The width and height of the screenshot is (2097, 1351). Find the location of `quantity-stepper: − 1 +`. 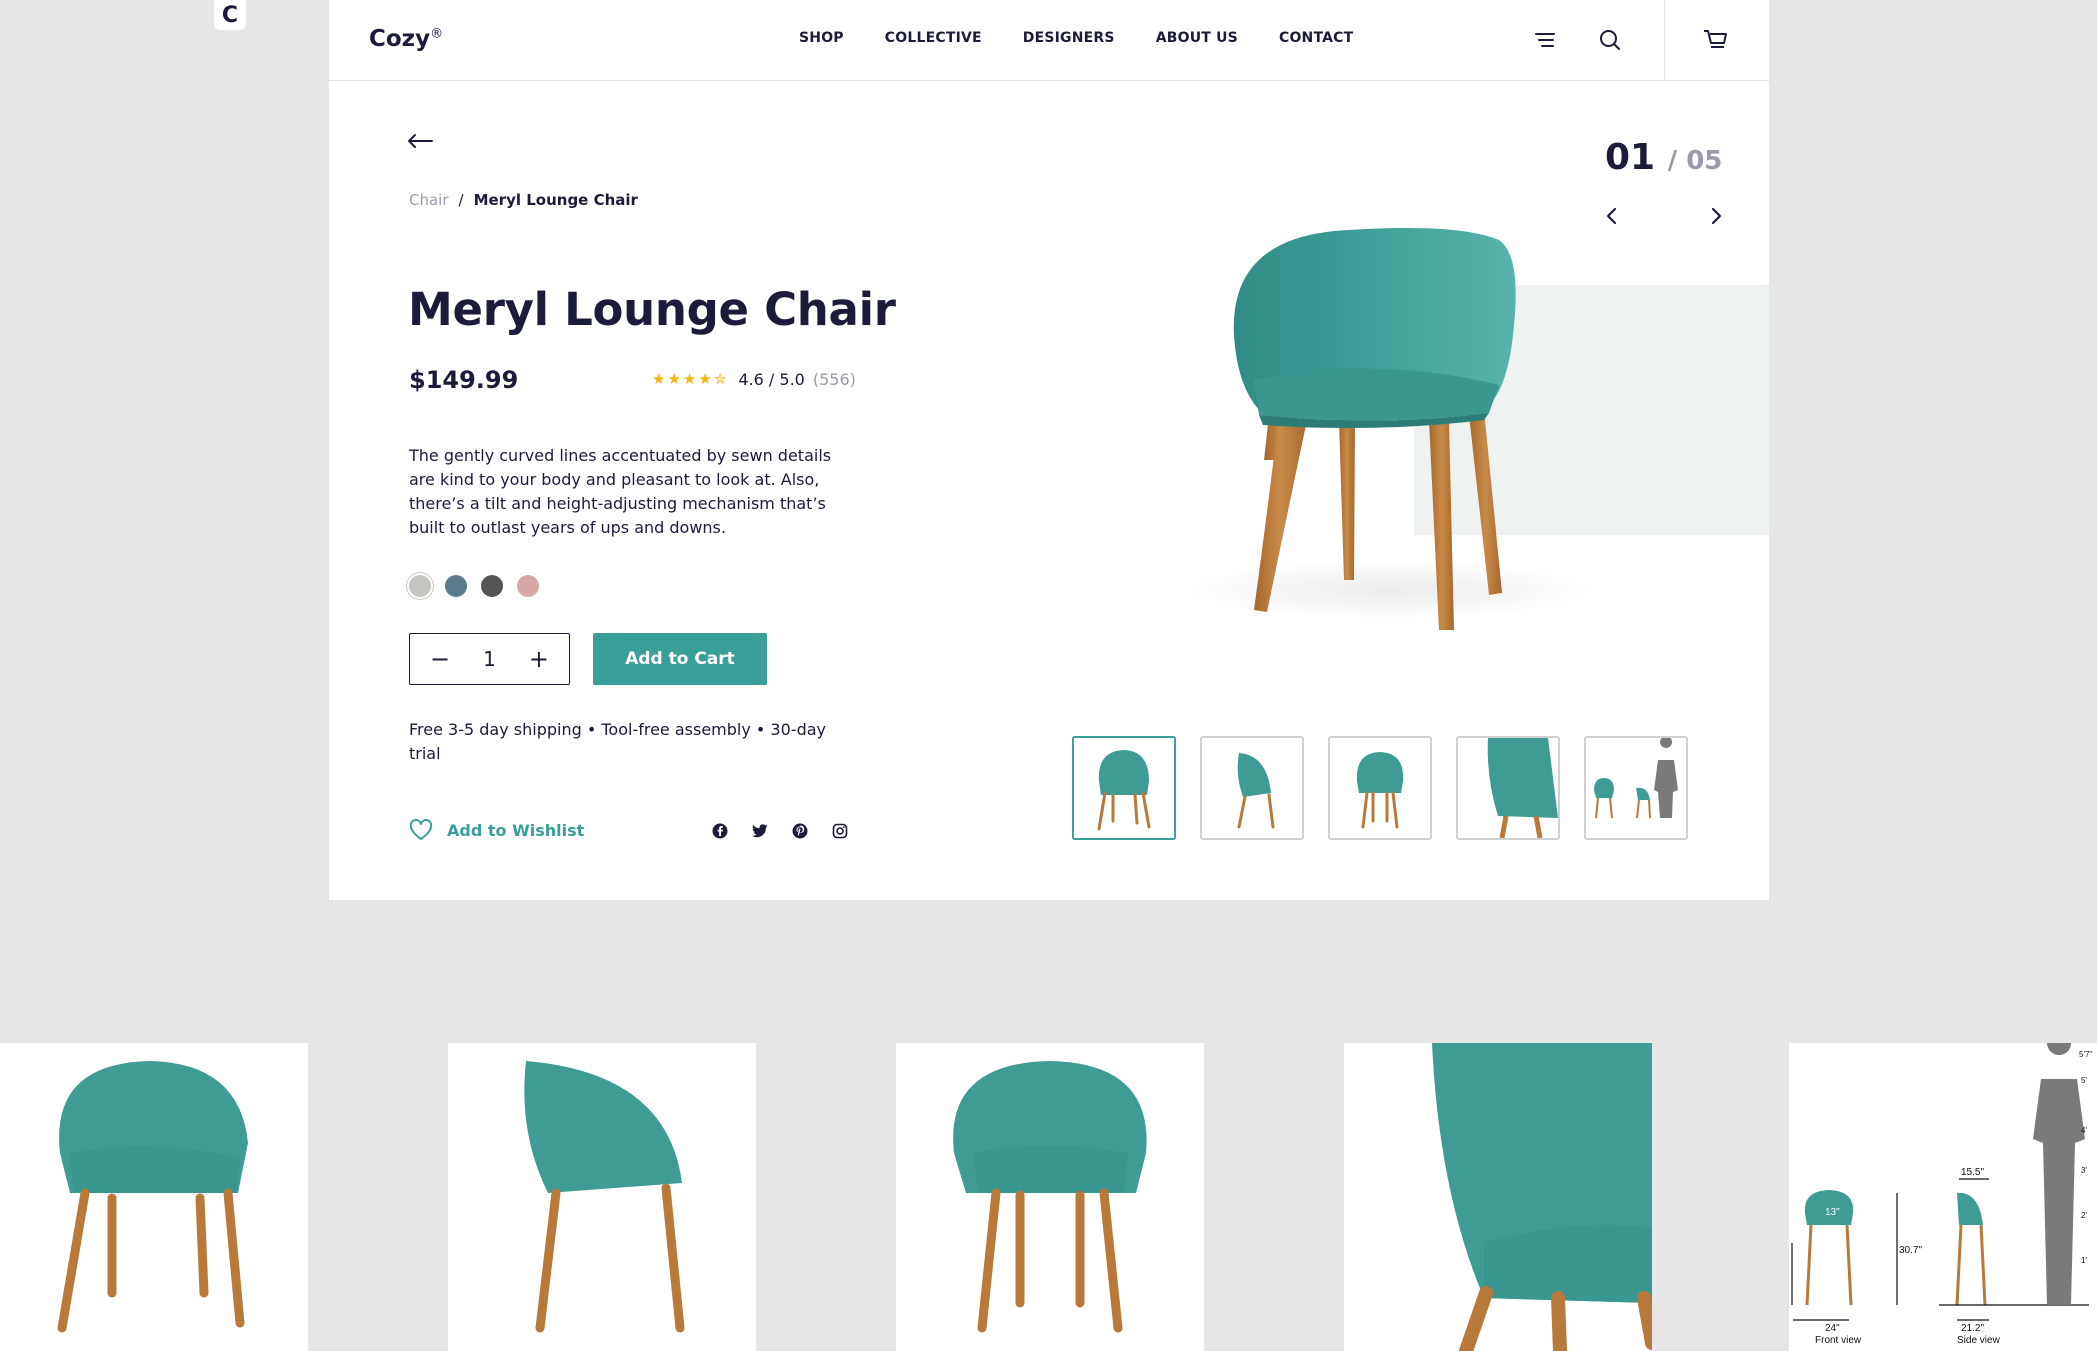

quantity-stepper: − 1 + is located at coordinates (489, 659).